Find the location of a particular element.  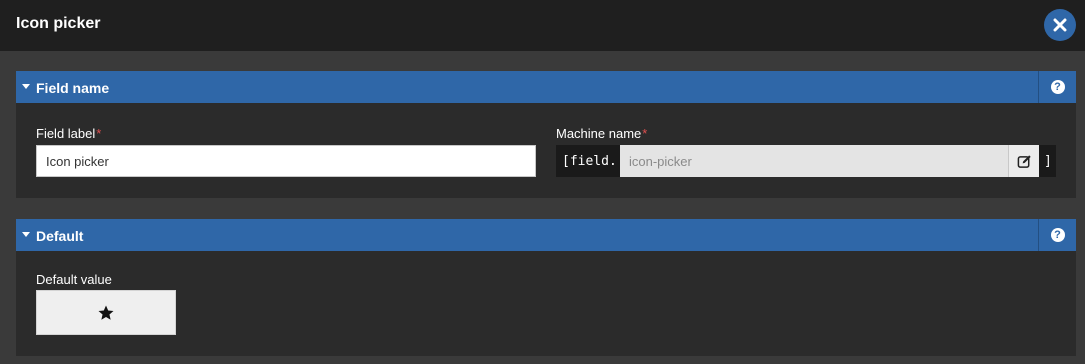

machine-name-caption: Machine name* is located at coordinates (601, 133).